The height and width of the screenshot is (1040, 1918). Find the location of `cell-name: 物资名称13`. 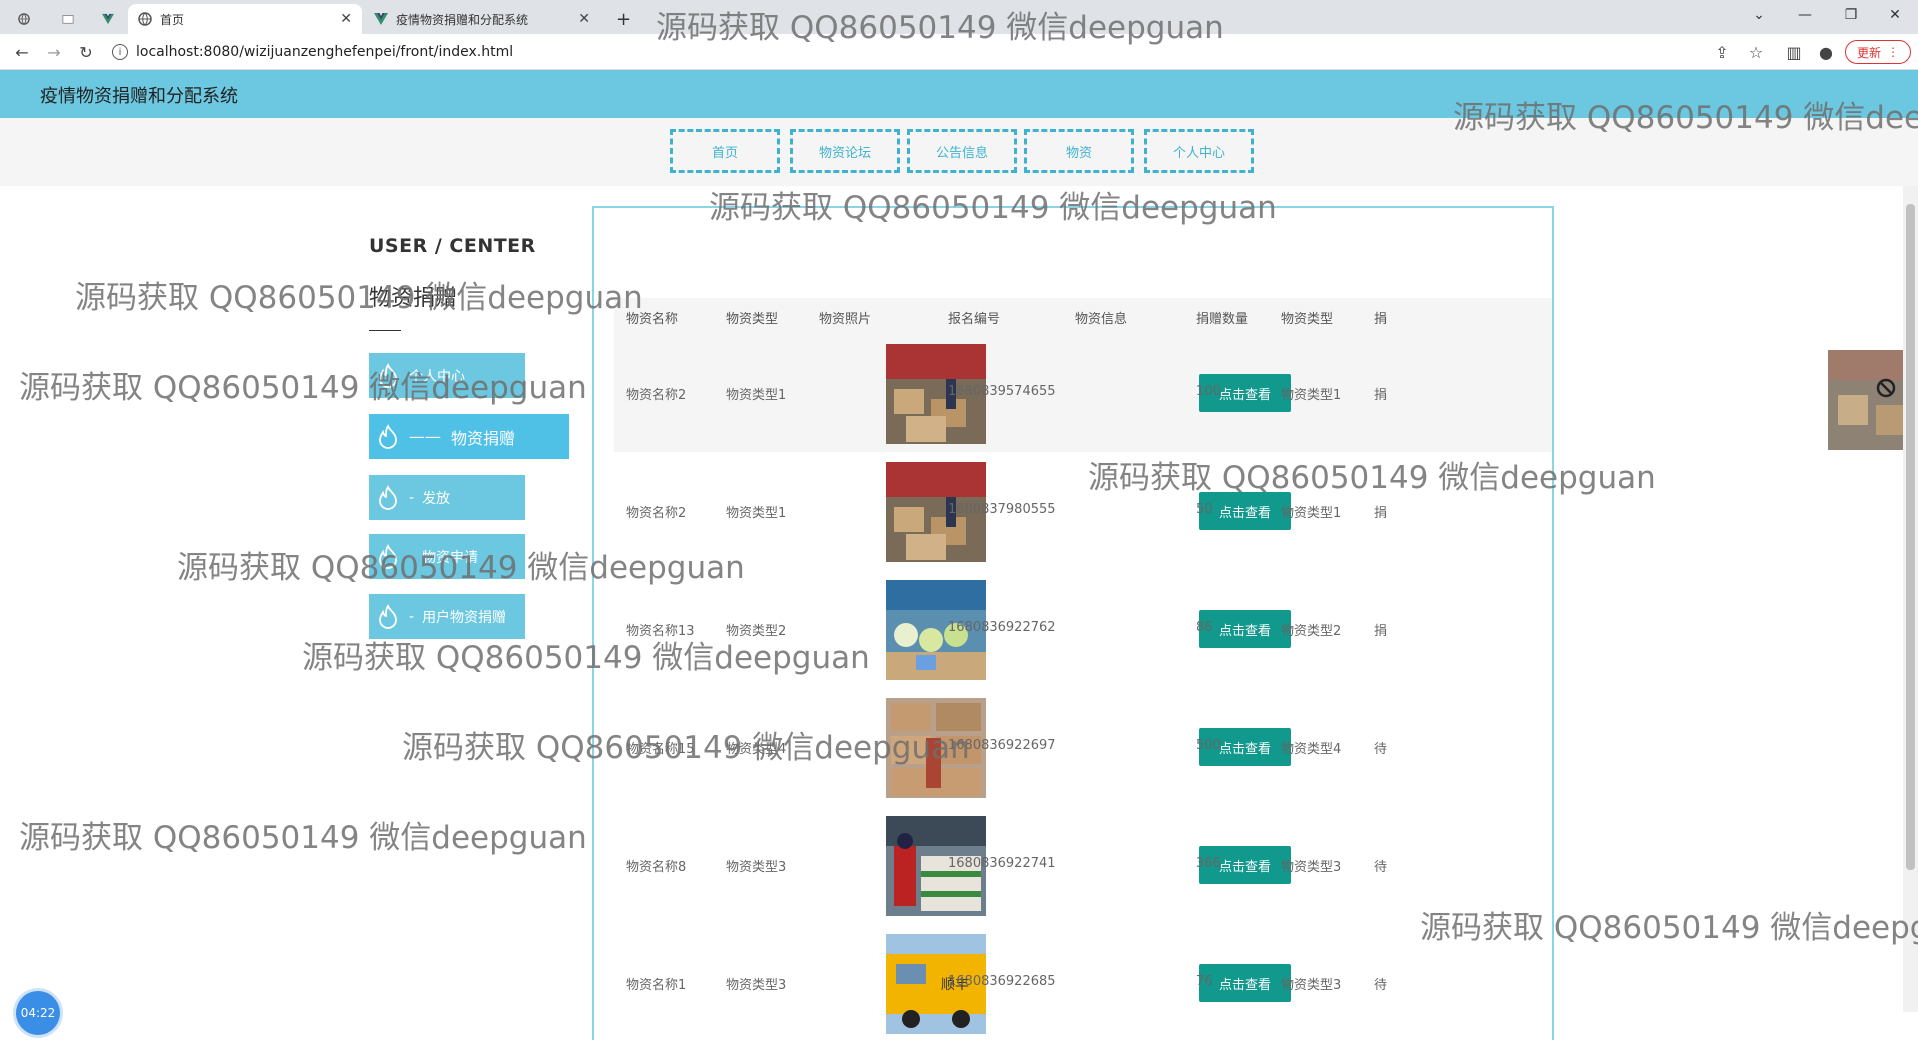

cell-name: 物资名称13 is located at coordinates (660, 631).